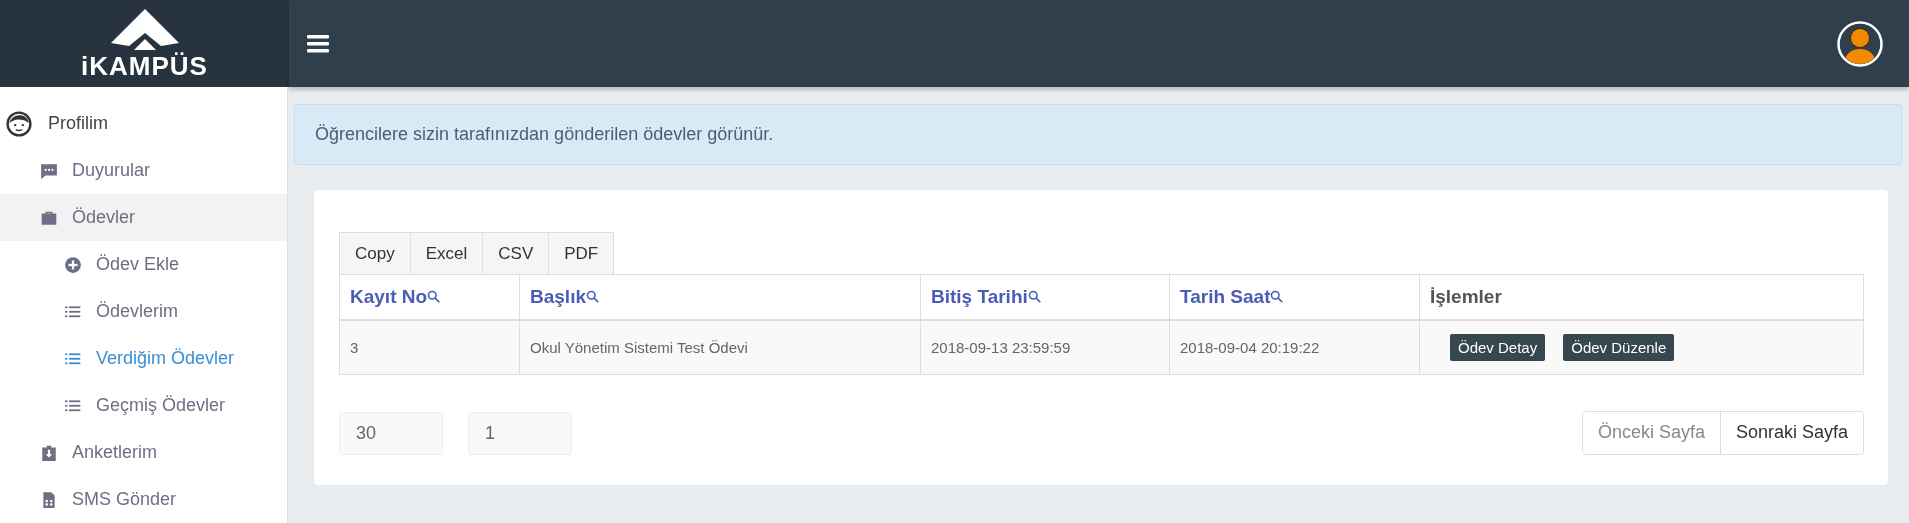 Image resolution: width=1909 pixels, height=523 pixels. Describe the element at coordinates (143, 405) in the screenshot. I see `sidebar-item: Geçmiş Ödevler` at that location.